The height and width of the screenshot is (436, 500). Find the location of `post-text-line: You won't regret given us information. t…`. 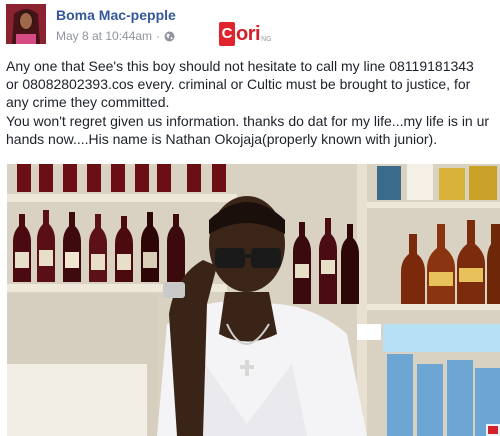

post-text-line: You won't regret given us information. t… is located at coordinates (248, 120).